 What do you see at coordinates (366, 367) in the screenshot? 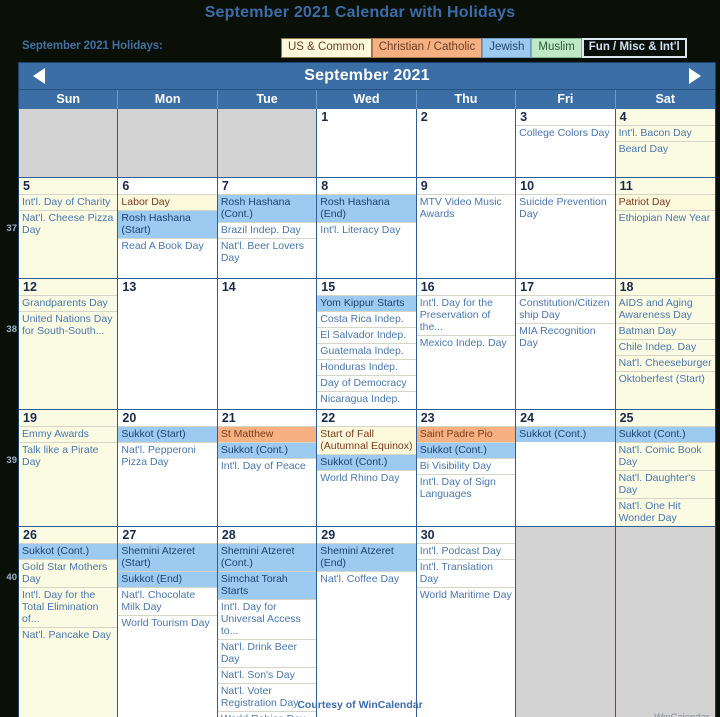
I see `event-item: Honduras Indep.` at bounding box center [366, 367].